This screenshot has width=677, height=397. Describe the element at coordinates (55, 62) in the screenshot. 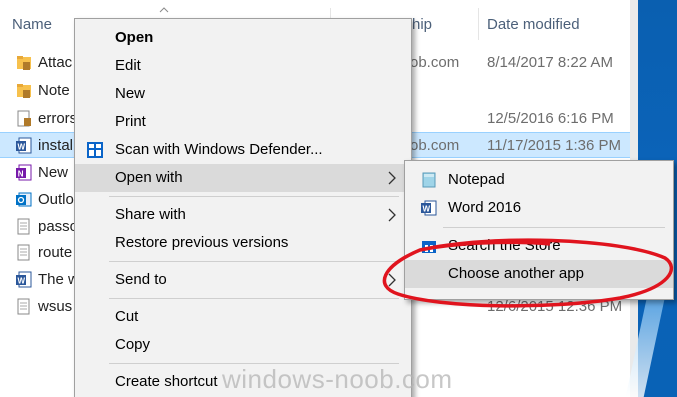

I see `file-name: Attac` at that location.